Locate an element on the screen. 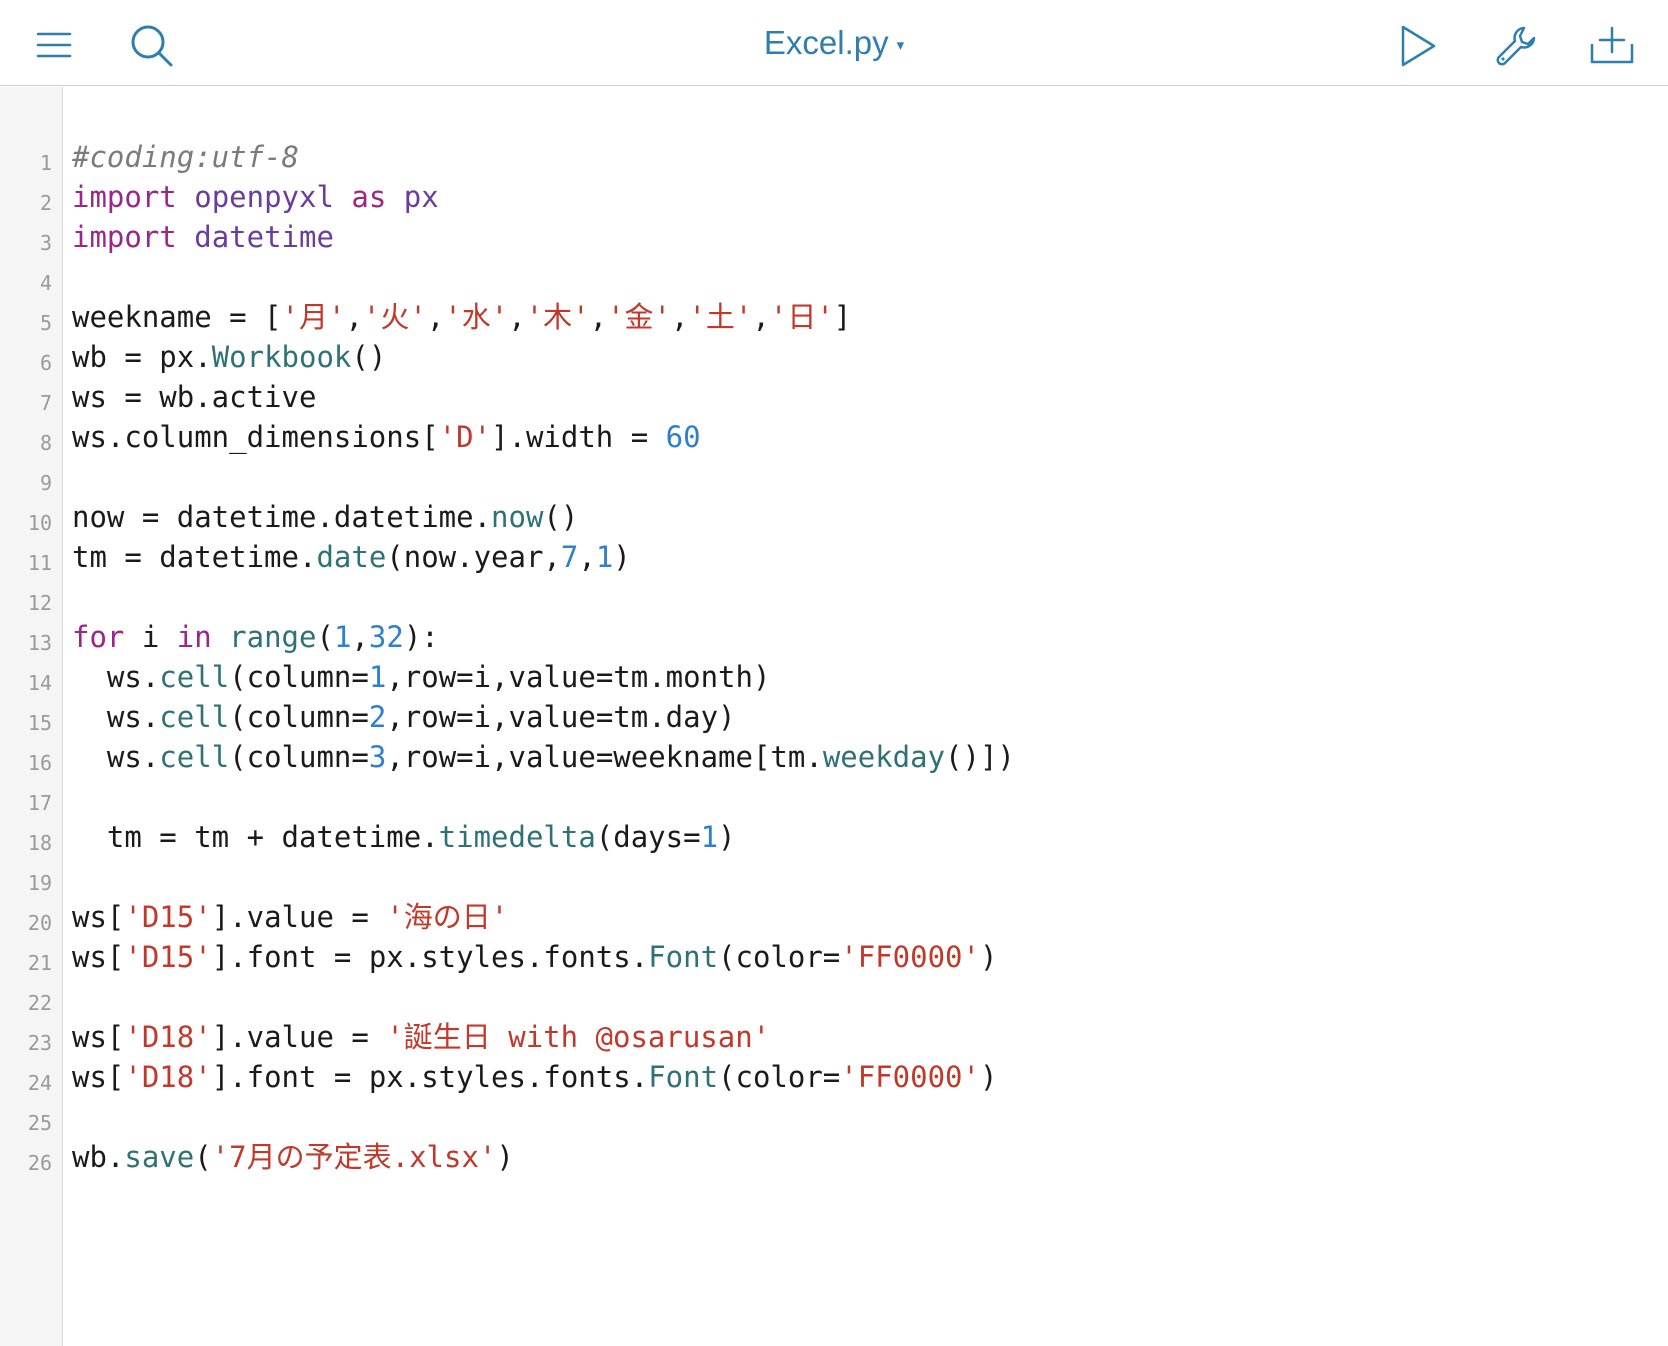 Image resolution: width=1668 pixels, height=1346 pixels. line-number: 15 is located at coordinates (39, 723).